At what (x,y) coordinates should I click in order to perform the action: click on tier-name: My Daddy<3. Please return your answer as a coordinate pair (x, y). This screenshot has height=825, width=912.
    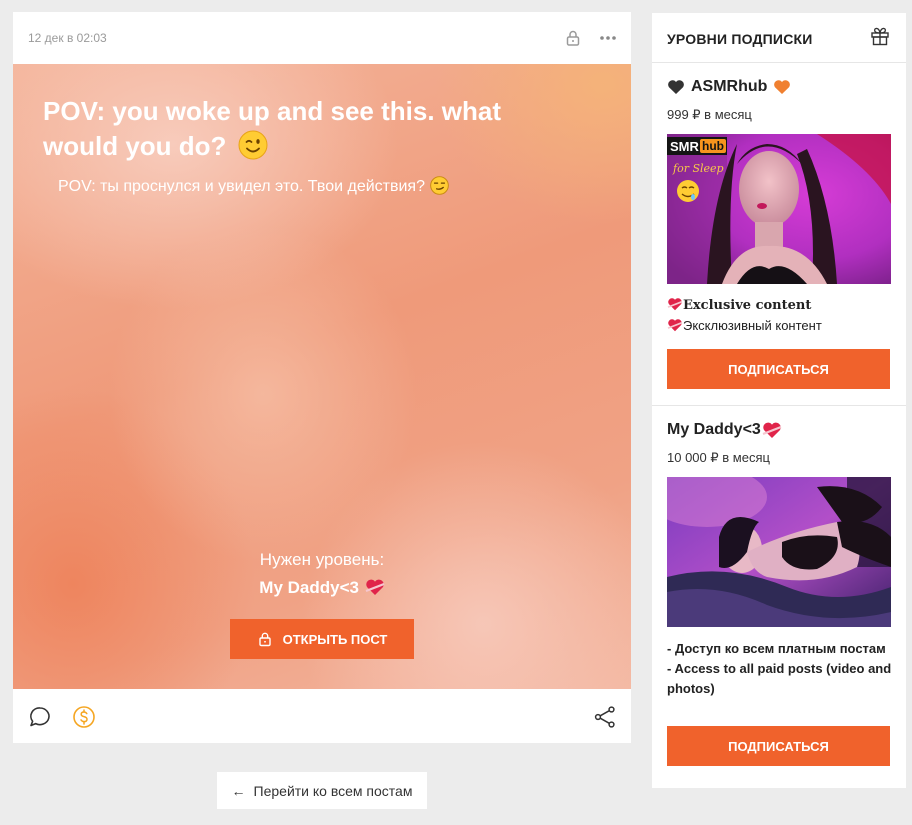
    Looking at the image, I should click on (724, 430).